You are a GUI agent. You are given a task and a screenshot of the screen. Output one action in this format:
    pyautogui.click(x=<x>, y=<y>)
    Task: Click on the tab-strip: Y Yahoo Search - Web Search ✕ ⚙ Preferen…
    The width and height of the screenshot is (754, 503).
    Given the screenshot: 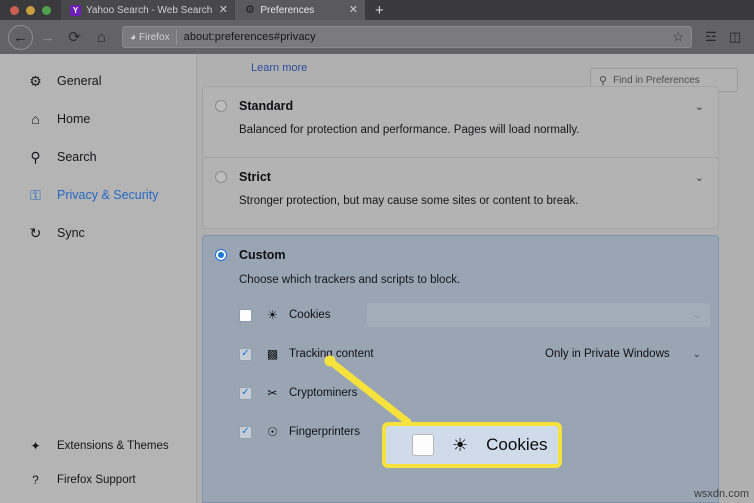 What is the action you would take?
    pyautogui.click(x=377, y=10)
    